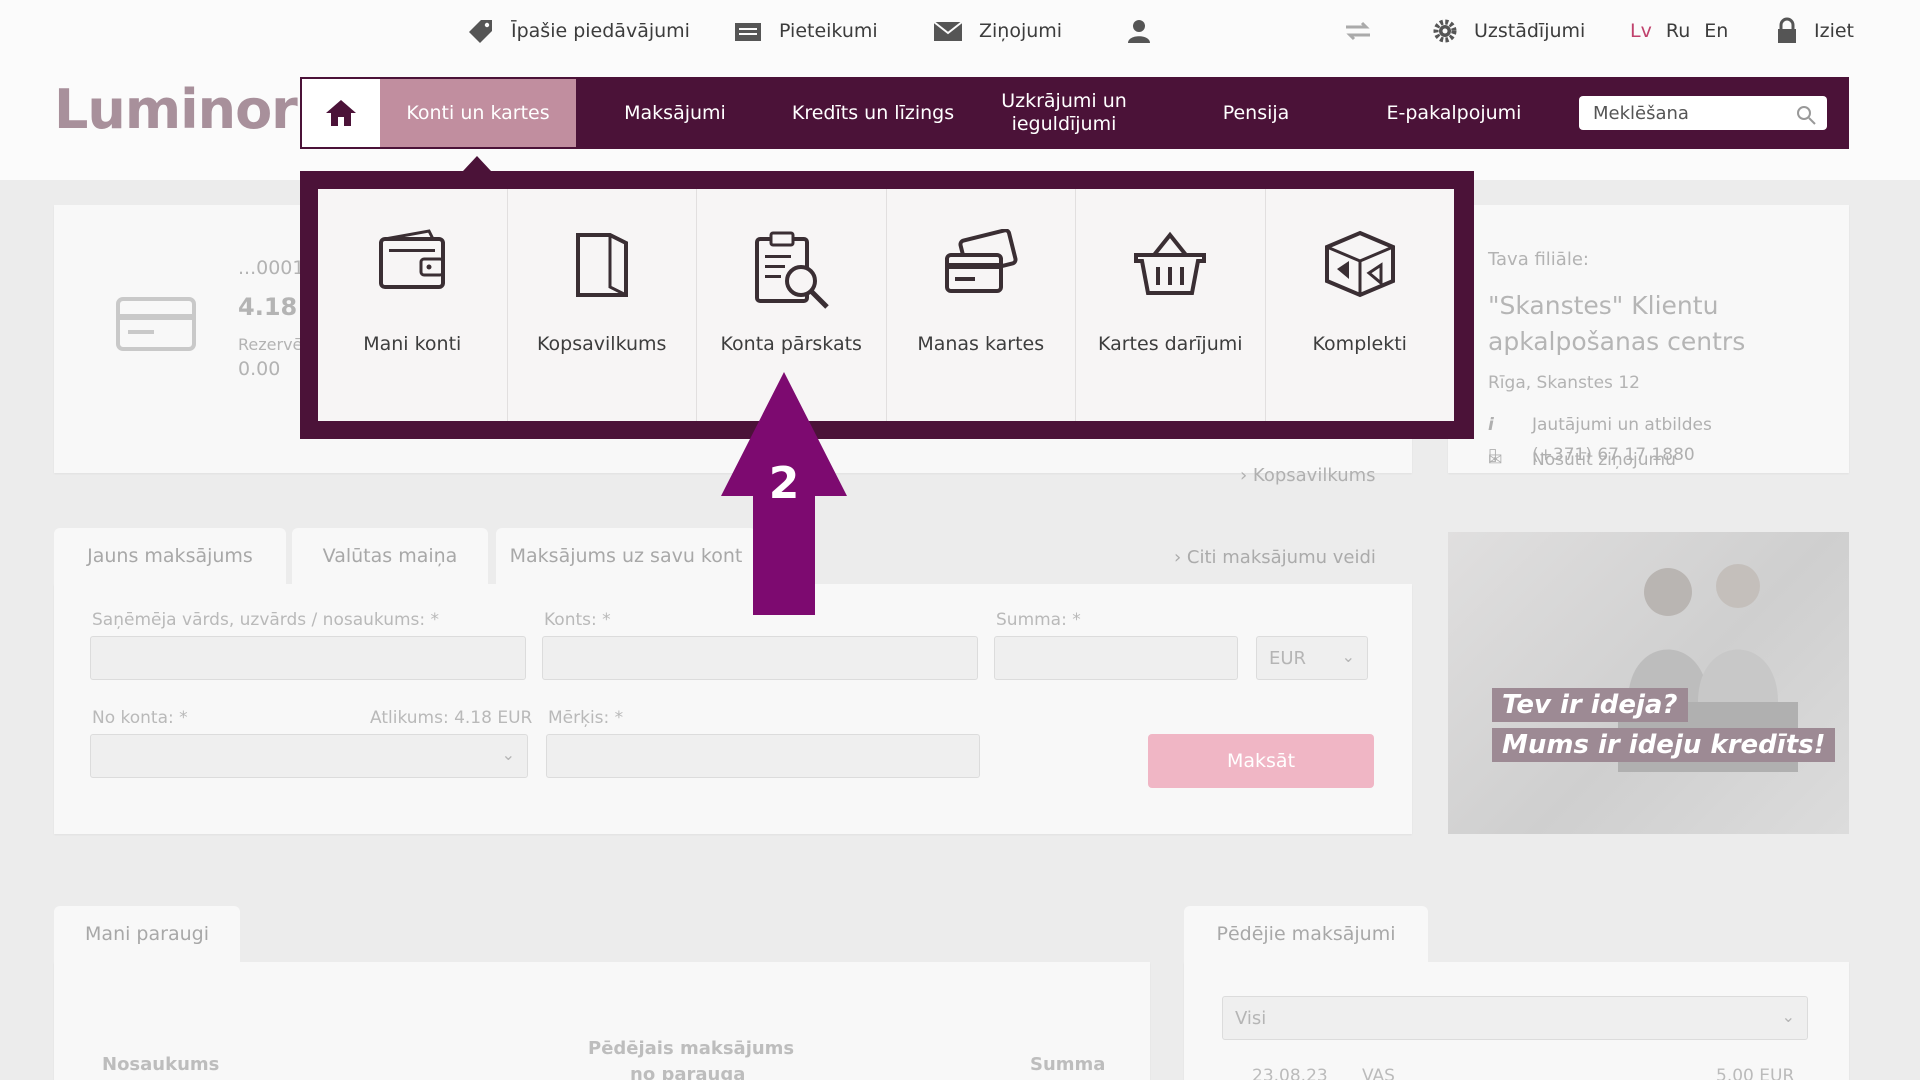 This screenshot has height=1080, width=1920. Describe the element at coordinates (1515, 1018) in the screenshot. I see `recent-filter-select: Visi ⌄` at that location.